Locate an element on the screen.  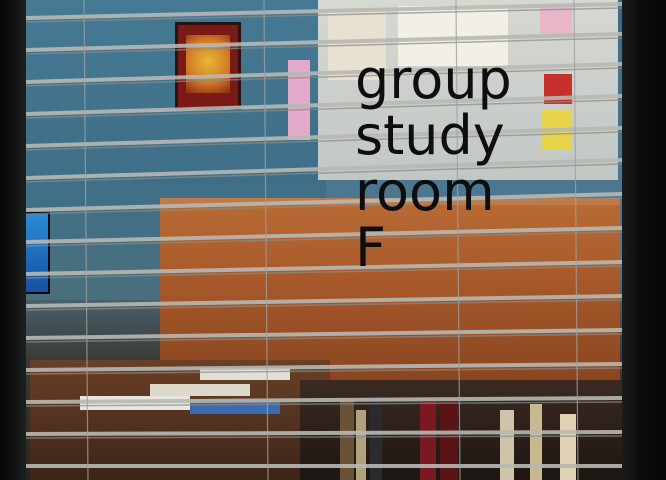
sign-line-room: room is located at coordinates (425, 191).